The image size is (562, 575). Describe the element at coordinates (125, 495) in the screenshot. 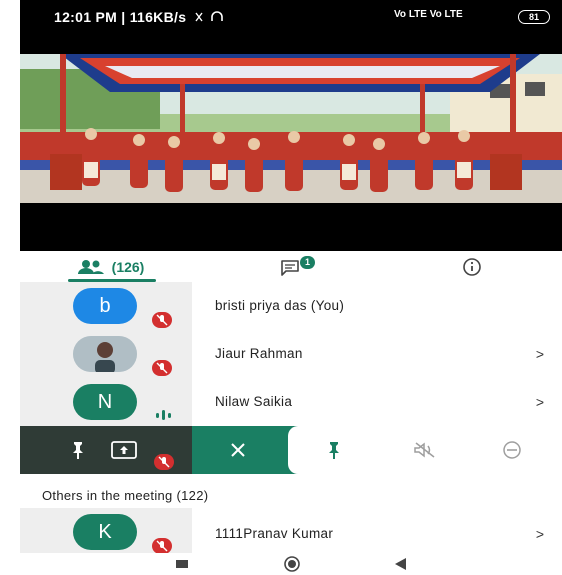

I see `others-heading: Others in the meeting (122)` at that location.